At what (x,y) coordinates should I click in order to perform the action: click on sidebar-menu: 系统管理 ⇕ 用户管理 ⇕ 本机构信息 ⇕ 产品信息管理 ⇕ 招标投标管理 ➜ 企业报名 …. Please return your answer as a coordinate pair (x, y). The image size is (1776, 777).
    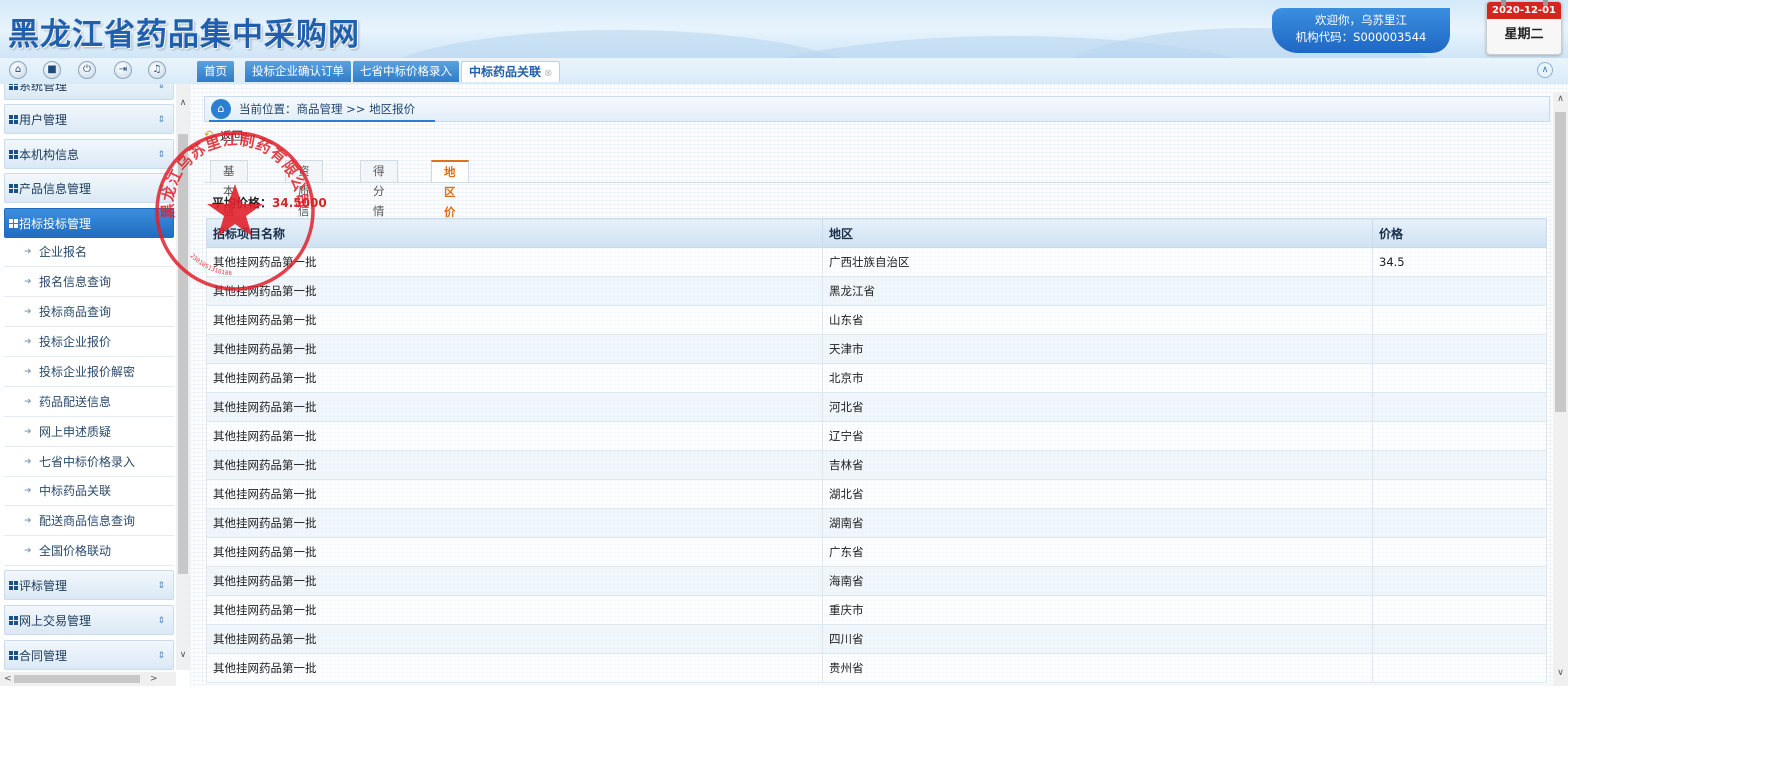
    Looking at the image, I should click on (95, 385).